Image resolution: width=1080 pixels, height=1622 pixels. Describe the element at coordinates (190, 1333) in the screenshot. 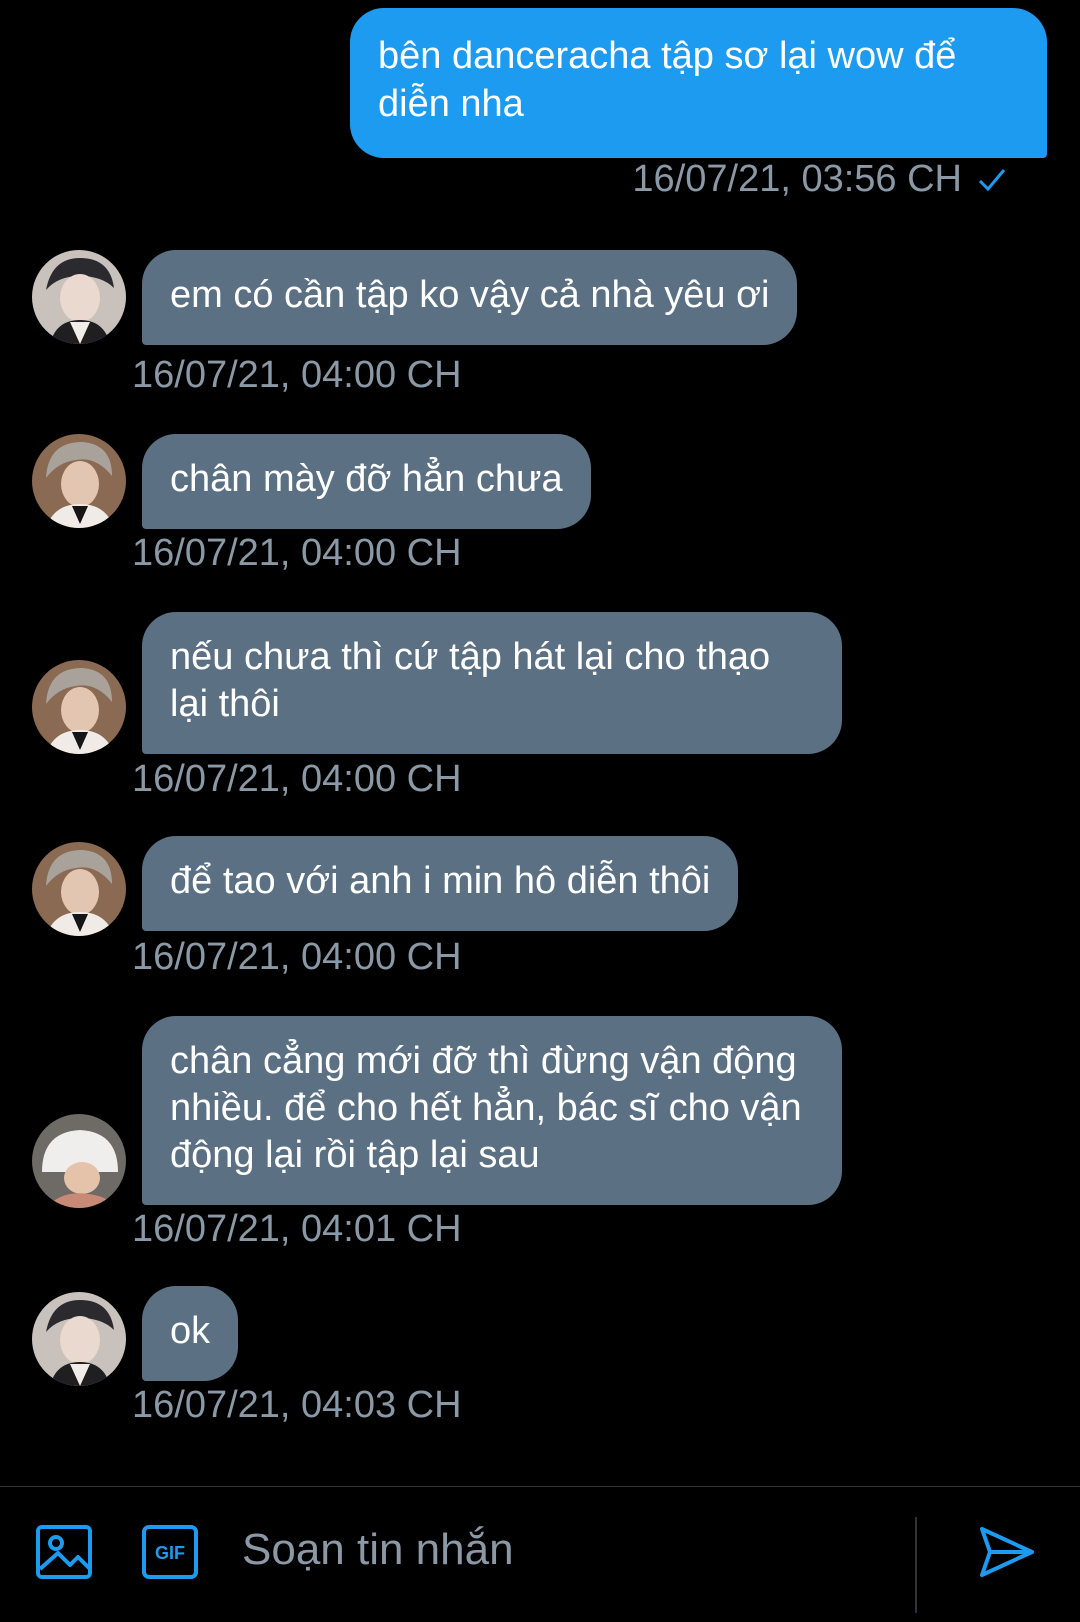

I see `incoming-bubble: ok` at that location.